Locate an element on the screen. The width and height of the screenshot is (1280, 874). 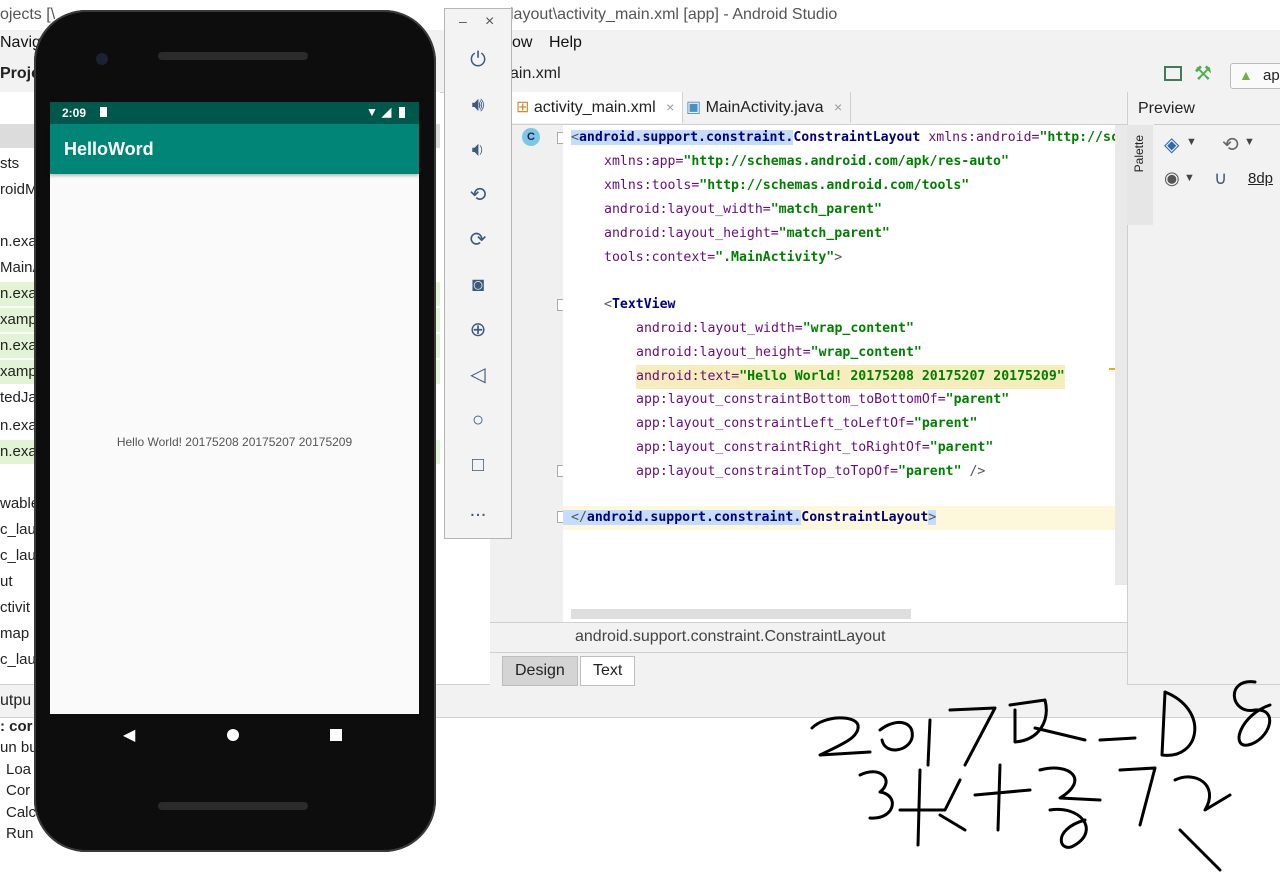
code-line: <TextView is located at coordinates (640, 304).